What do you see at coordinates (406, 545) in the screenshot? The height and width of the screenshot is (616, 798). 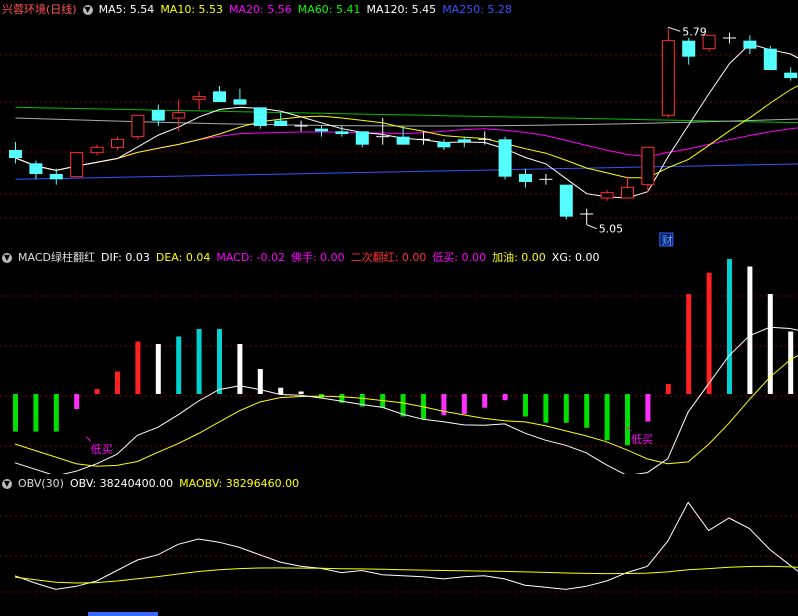 I see `obv-line` at bounding box center [406, 545].